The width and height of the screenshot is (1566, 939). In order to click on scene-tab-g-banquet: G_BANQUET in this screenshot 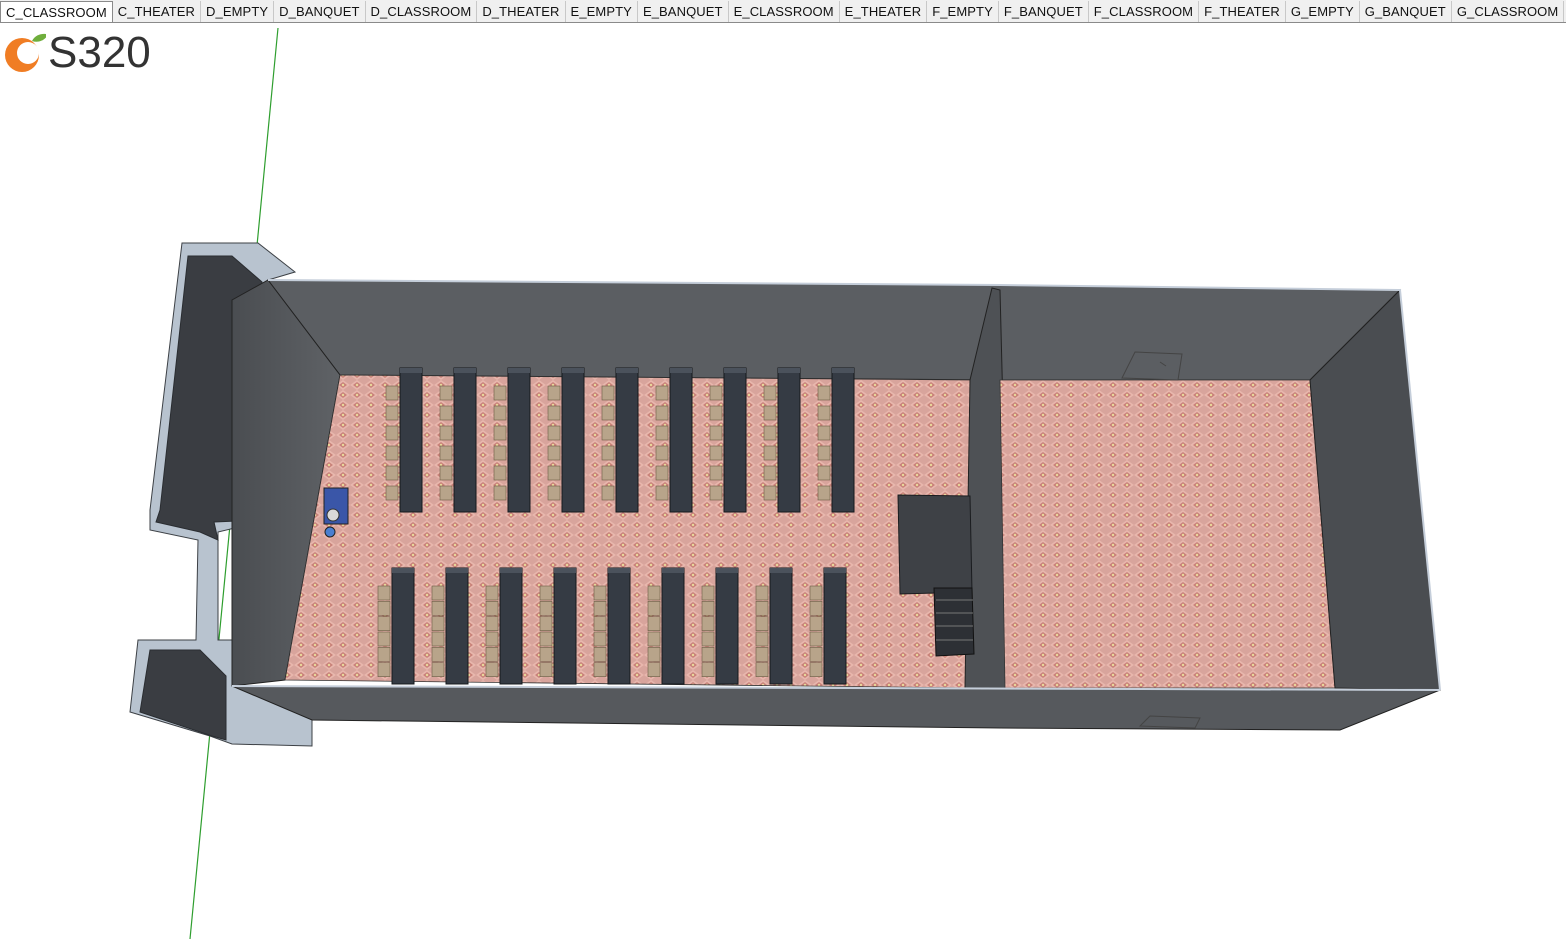, I will do `click(1406, 11)`.